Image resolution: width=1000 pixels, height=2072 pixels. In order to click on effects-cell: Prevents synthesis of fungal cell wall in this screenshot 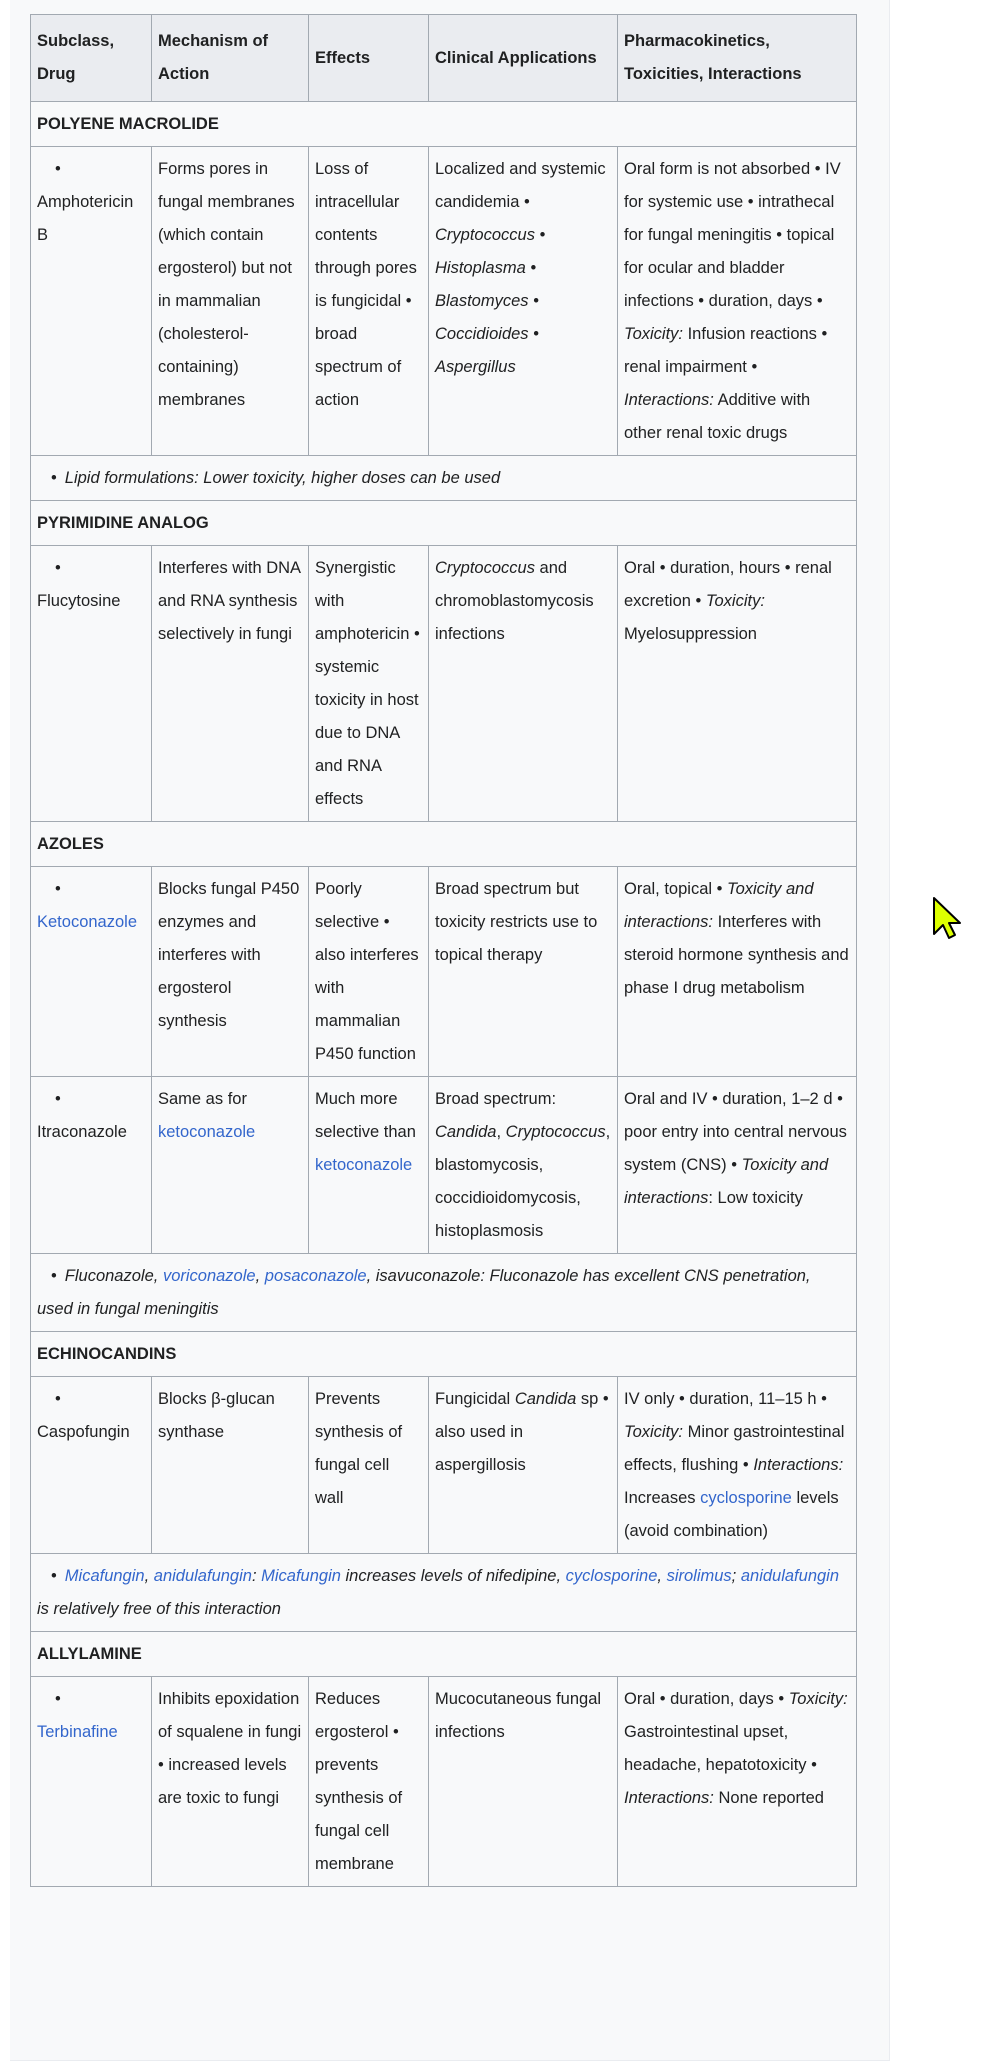, I will do `click(368, 1465)`.